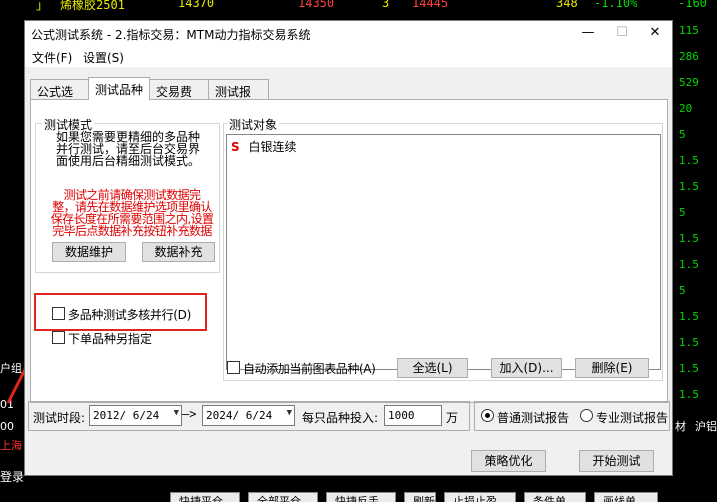 The height and width of the screenshot is (502, 717). Describe the element at coordinates (92, 6) in the screenshot. I see `bg-ticker-name: 烯橡胶2501` at that location.